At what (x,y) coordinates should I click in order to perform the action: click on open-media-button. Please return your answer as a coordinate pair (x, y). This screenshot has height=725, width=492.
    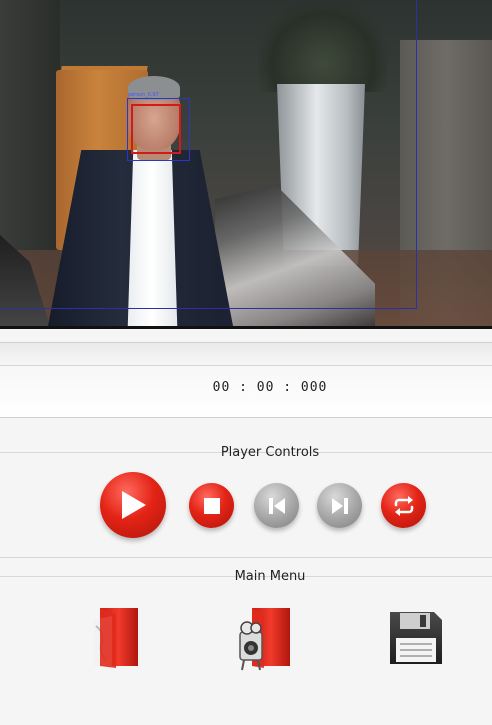
    Looking at the image, I should click on (117, 638).